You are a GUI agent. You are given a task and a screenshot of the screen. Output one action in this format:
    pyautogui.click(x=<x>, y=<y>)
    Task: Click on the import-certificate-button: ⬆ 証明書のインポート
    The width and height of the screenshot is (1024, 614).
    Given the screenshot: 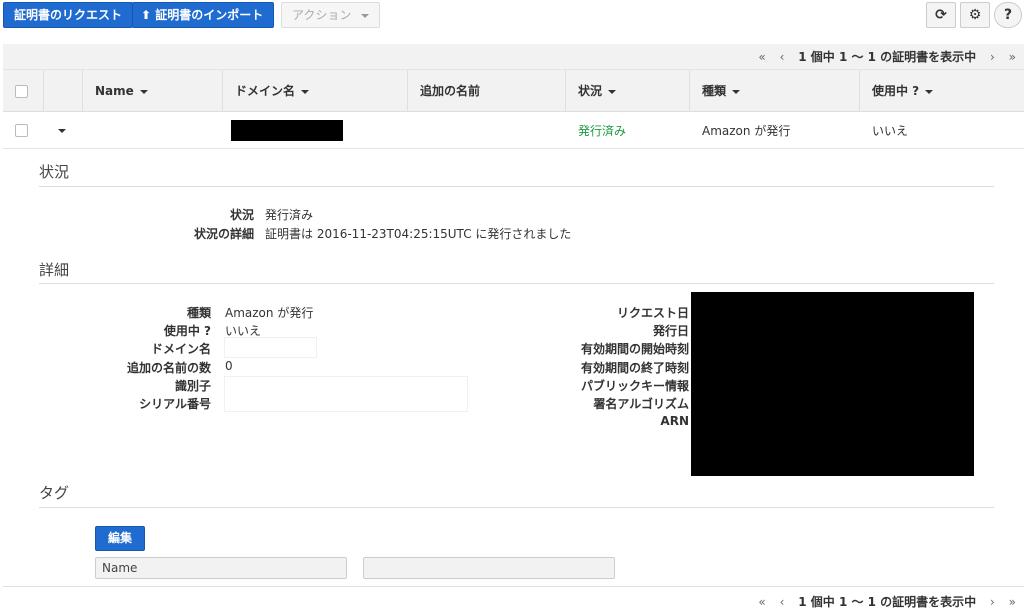 What is the action you would take?
    pyautogui.click(x=203, y=15)
    